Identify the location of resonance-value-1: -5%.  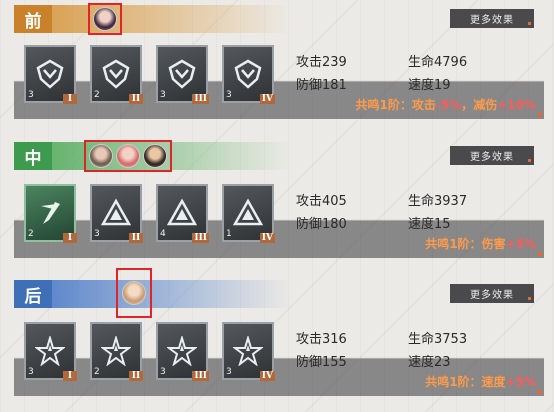
(448, 105).